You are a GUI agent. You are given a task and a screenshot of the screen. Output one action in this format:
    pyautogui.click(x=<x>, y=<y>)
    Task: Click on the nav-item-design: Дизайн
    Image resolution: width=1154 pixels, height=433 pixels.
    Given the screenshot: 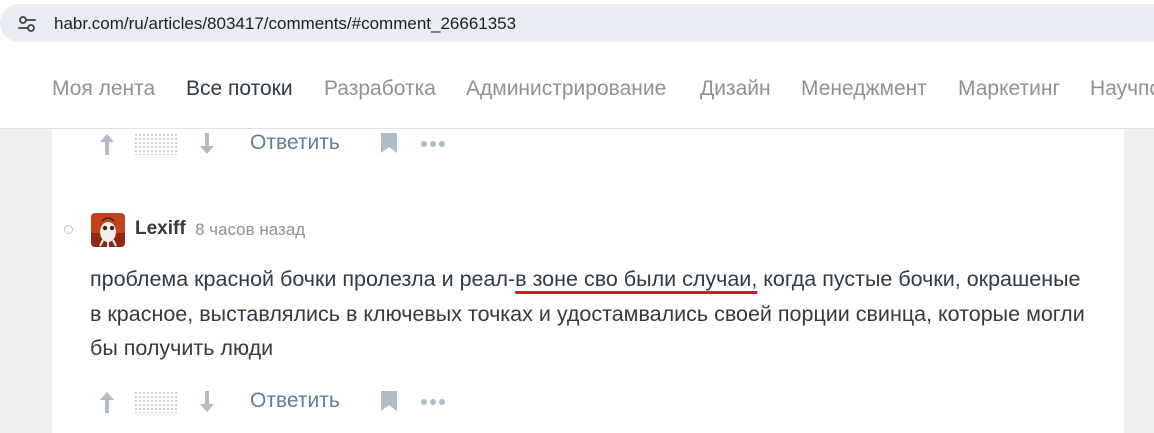 What is the action you would take?
    pyautogui.click(x=735, y=89)
    